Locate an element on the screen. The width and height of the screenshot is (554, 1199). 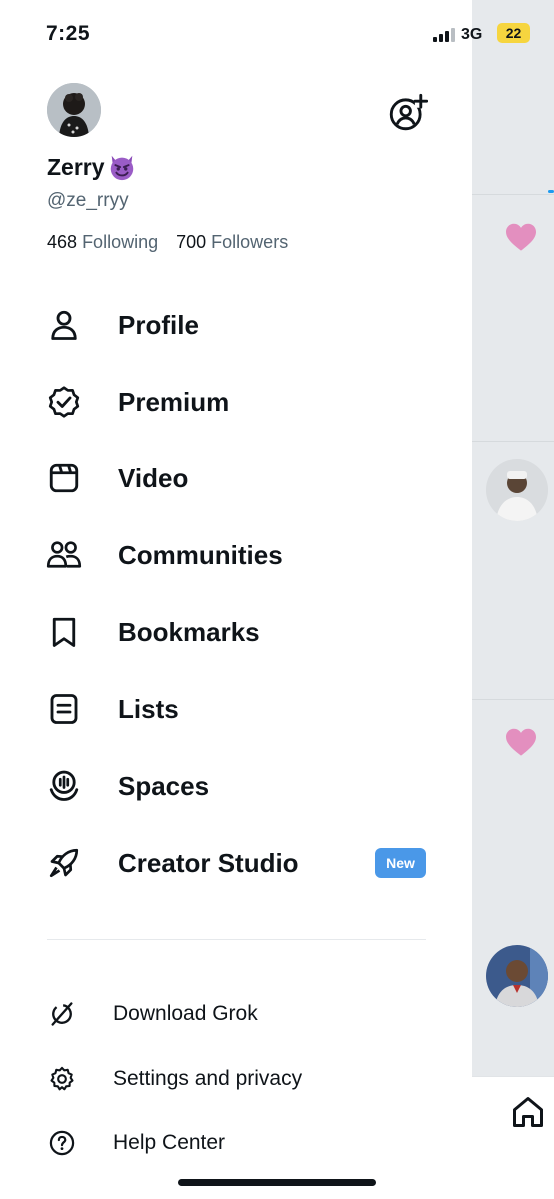
menu-item-download-grok: Download Grok is located at coordinates (236, 1014).